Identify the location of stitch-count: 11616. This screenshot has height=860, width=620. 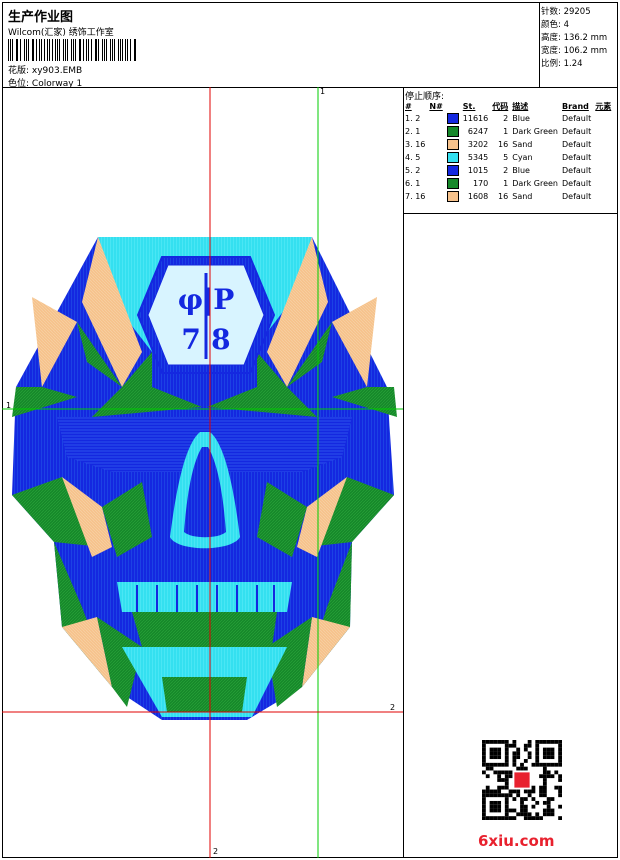
(475, 118).